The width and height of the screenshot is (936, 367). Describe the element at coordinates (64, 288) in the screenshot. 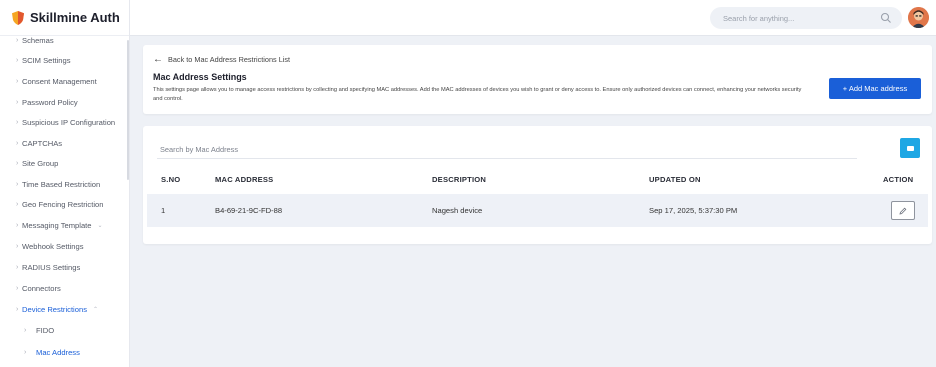

I see `sidebar-item-connectors: › Connectors` at that location.